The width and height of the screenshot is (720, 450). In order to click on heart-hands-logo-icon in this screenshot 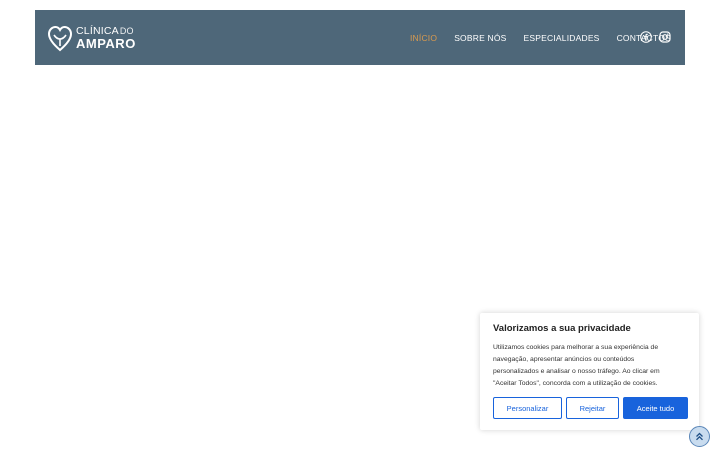, I will do `click(60, 38)`.